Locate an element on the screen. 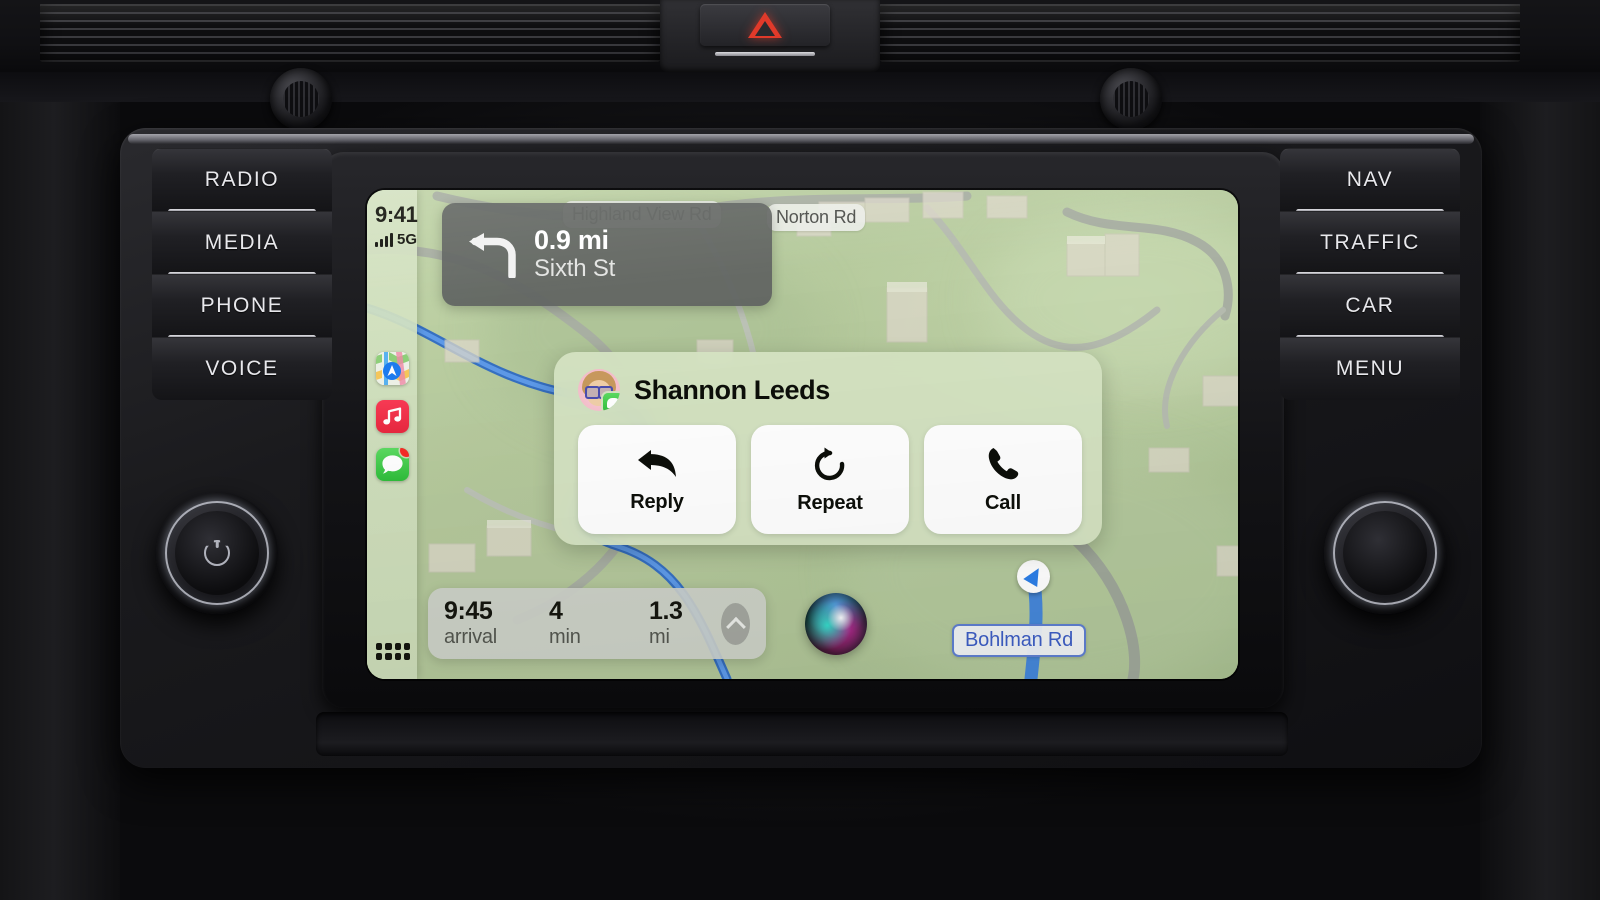 This screenshot has width=1600, height=900. hw-button-menu-label: MENU is located at coordinates (1370, 368).